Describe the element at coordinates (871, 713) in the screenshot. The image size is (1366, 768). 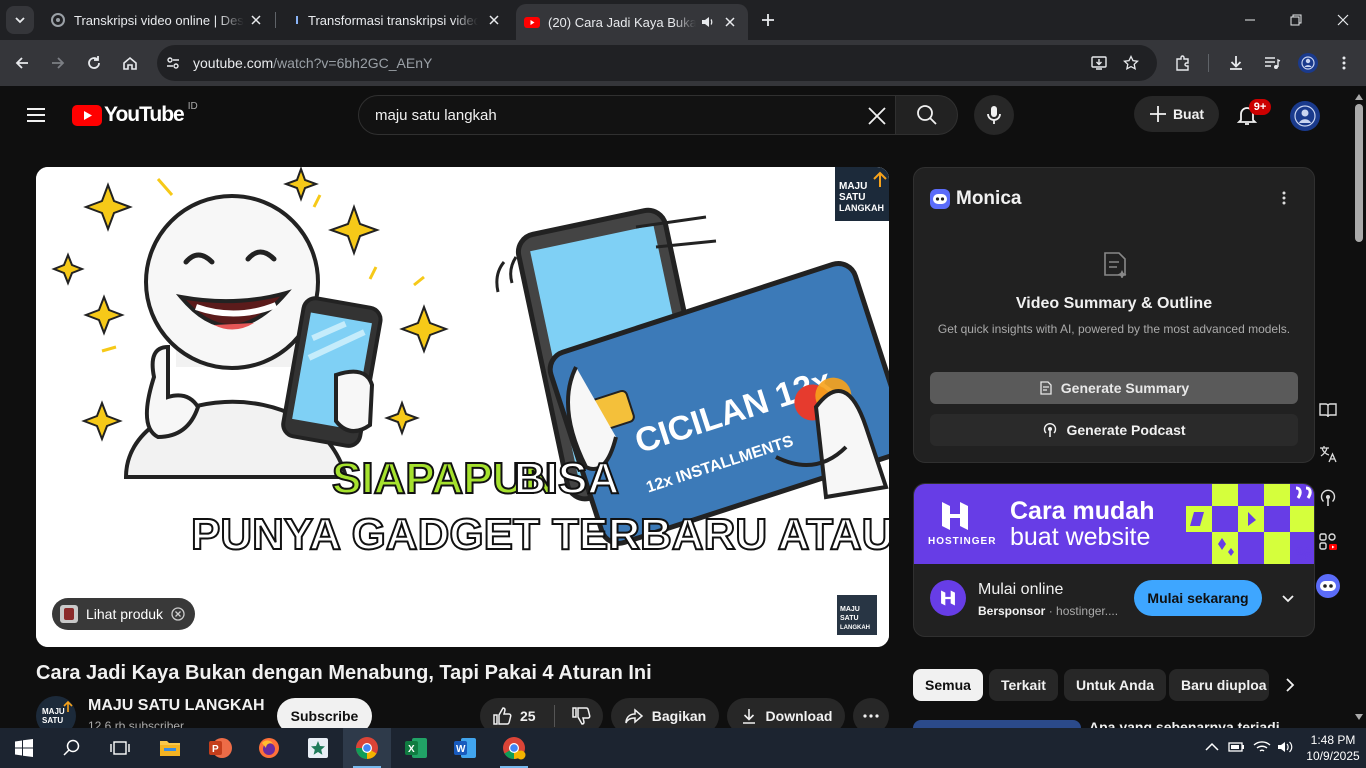
I see `more-actions-button` at that location.